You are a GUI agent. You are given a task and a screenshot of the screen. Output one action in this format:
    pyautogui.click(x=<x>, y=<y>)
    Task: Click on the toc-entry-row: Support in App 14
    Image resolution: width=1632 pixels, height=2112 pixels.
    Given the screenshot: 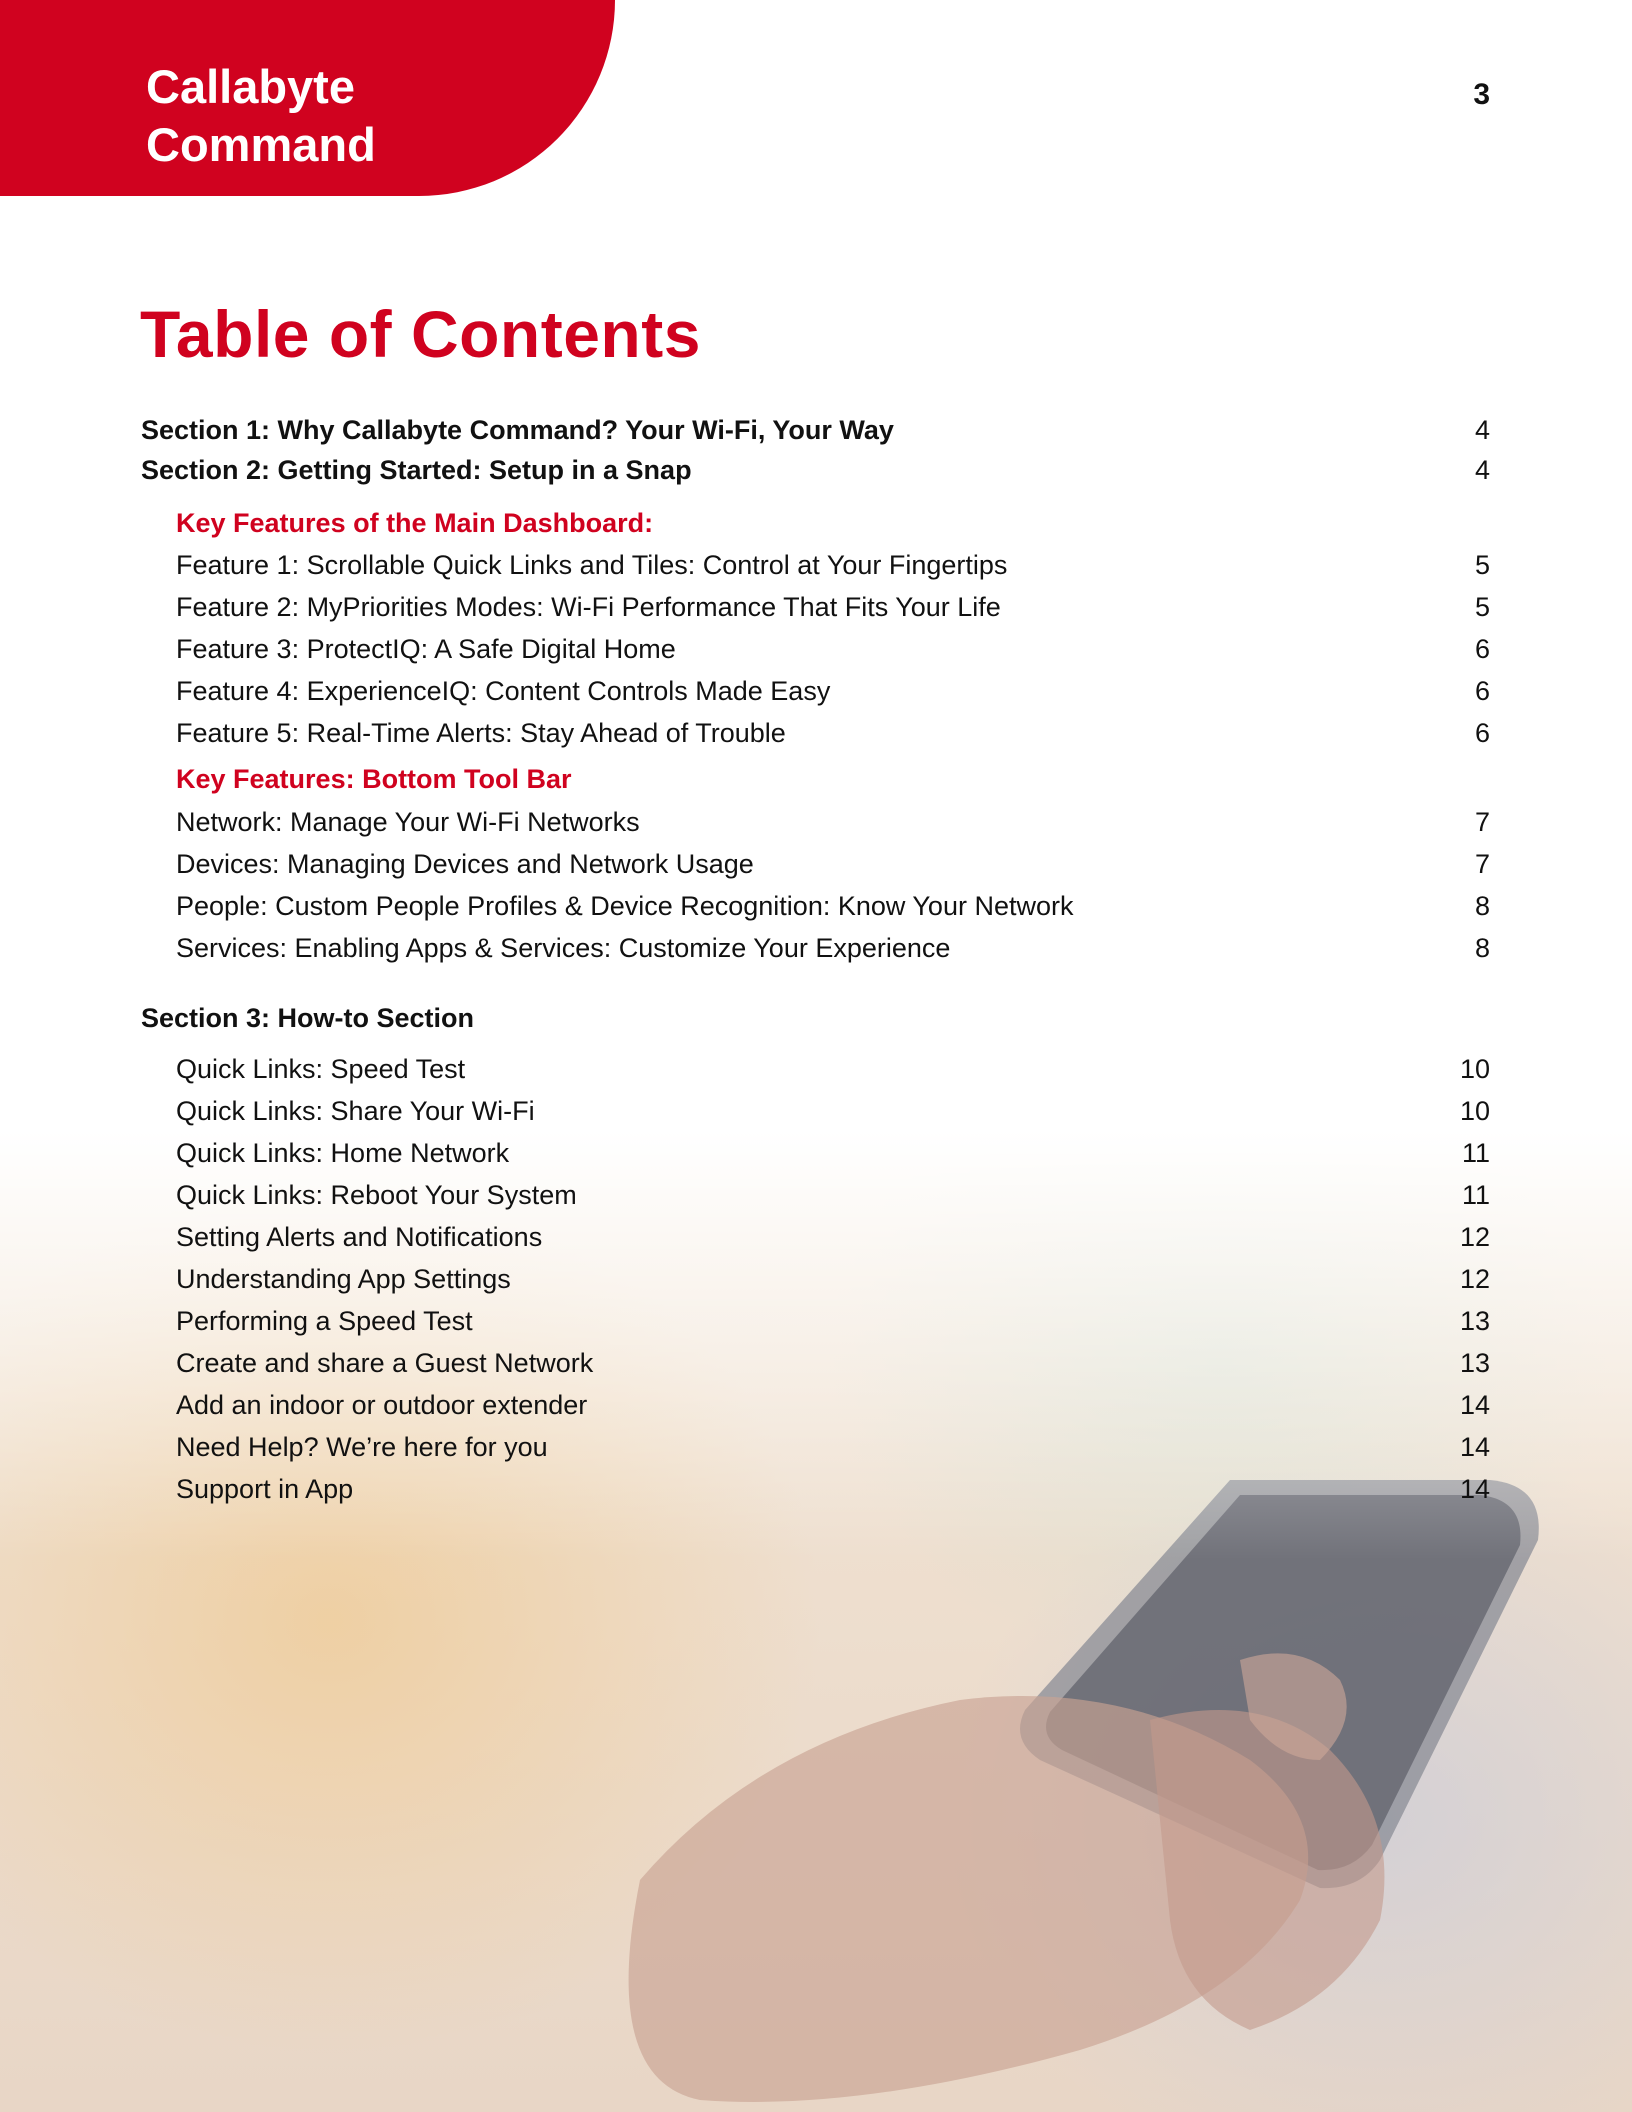 What is the action you would take?
    pyautogui.click(x=816, y=1489)
    